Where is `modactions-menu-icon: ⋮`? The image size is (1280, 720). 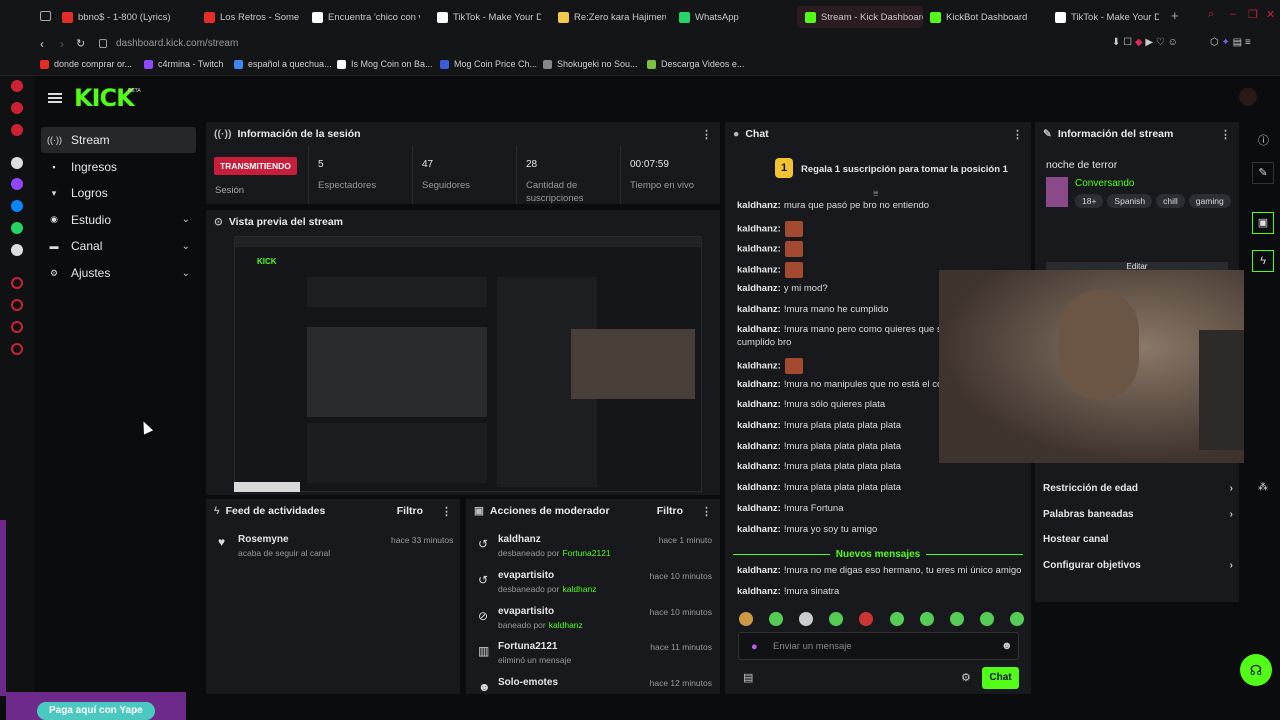
modactions-menu-icon: ⋮ is located at coordinates (706, 511).